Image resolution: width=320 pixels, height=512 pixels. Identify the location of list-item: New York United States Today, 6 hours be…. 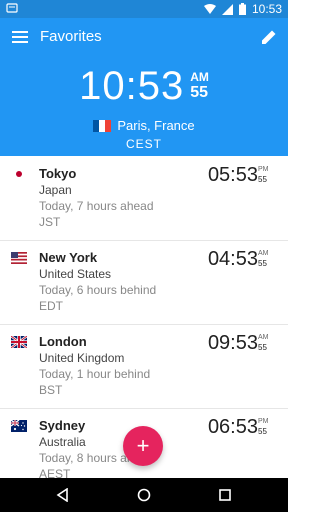
(144, 282).